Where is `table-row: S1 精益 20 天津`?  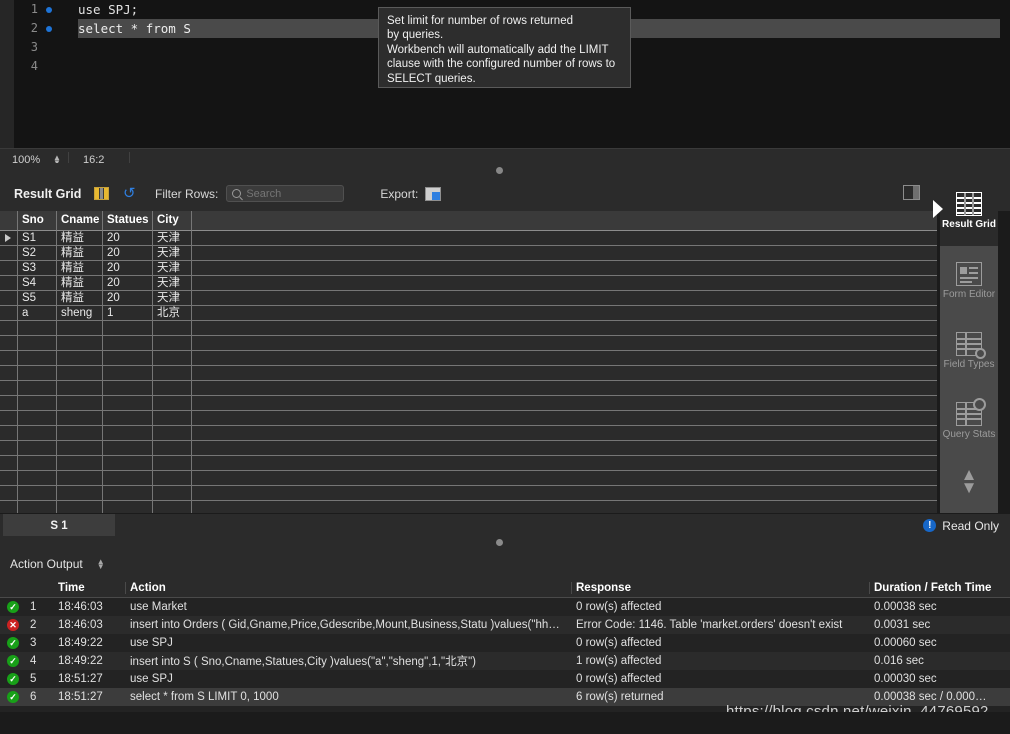
table-row: S1 精益 20 天津 is located at coordinates (468, 238).